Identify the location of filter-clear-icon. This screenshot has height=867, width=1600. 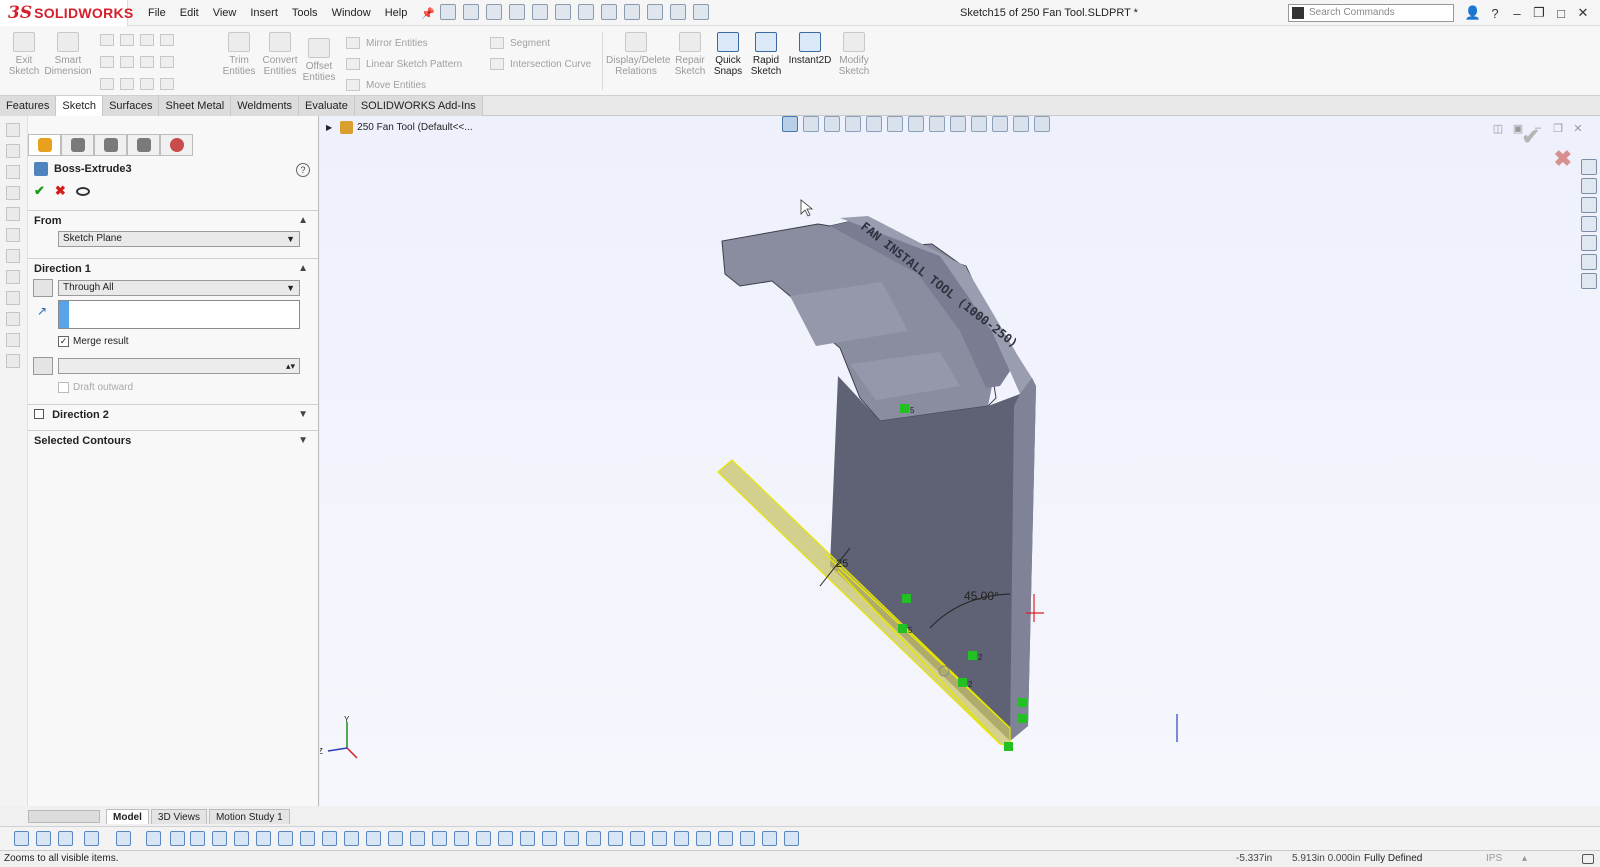
(43, 838).